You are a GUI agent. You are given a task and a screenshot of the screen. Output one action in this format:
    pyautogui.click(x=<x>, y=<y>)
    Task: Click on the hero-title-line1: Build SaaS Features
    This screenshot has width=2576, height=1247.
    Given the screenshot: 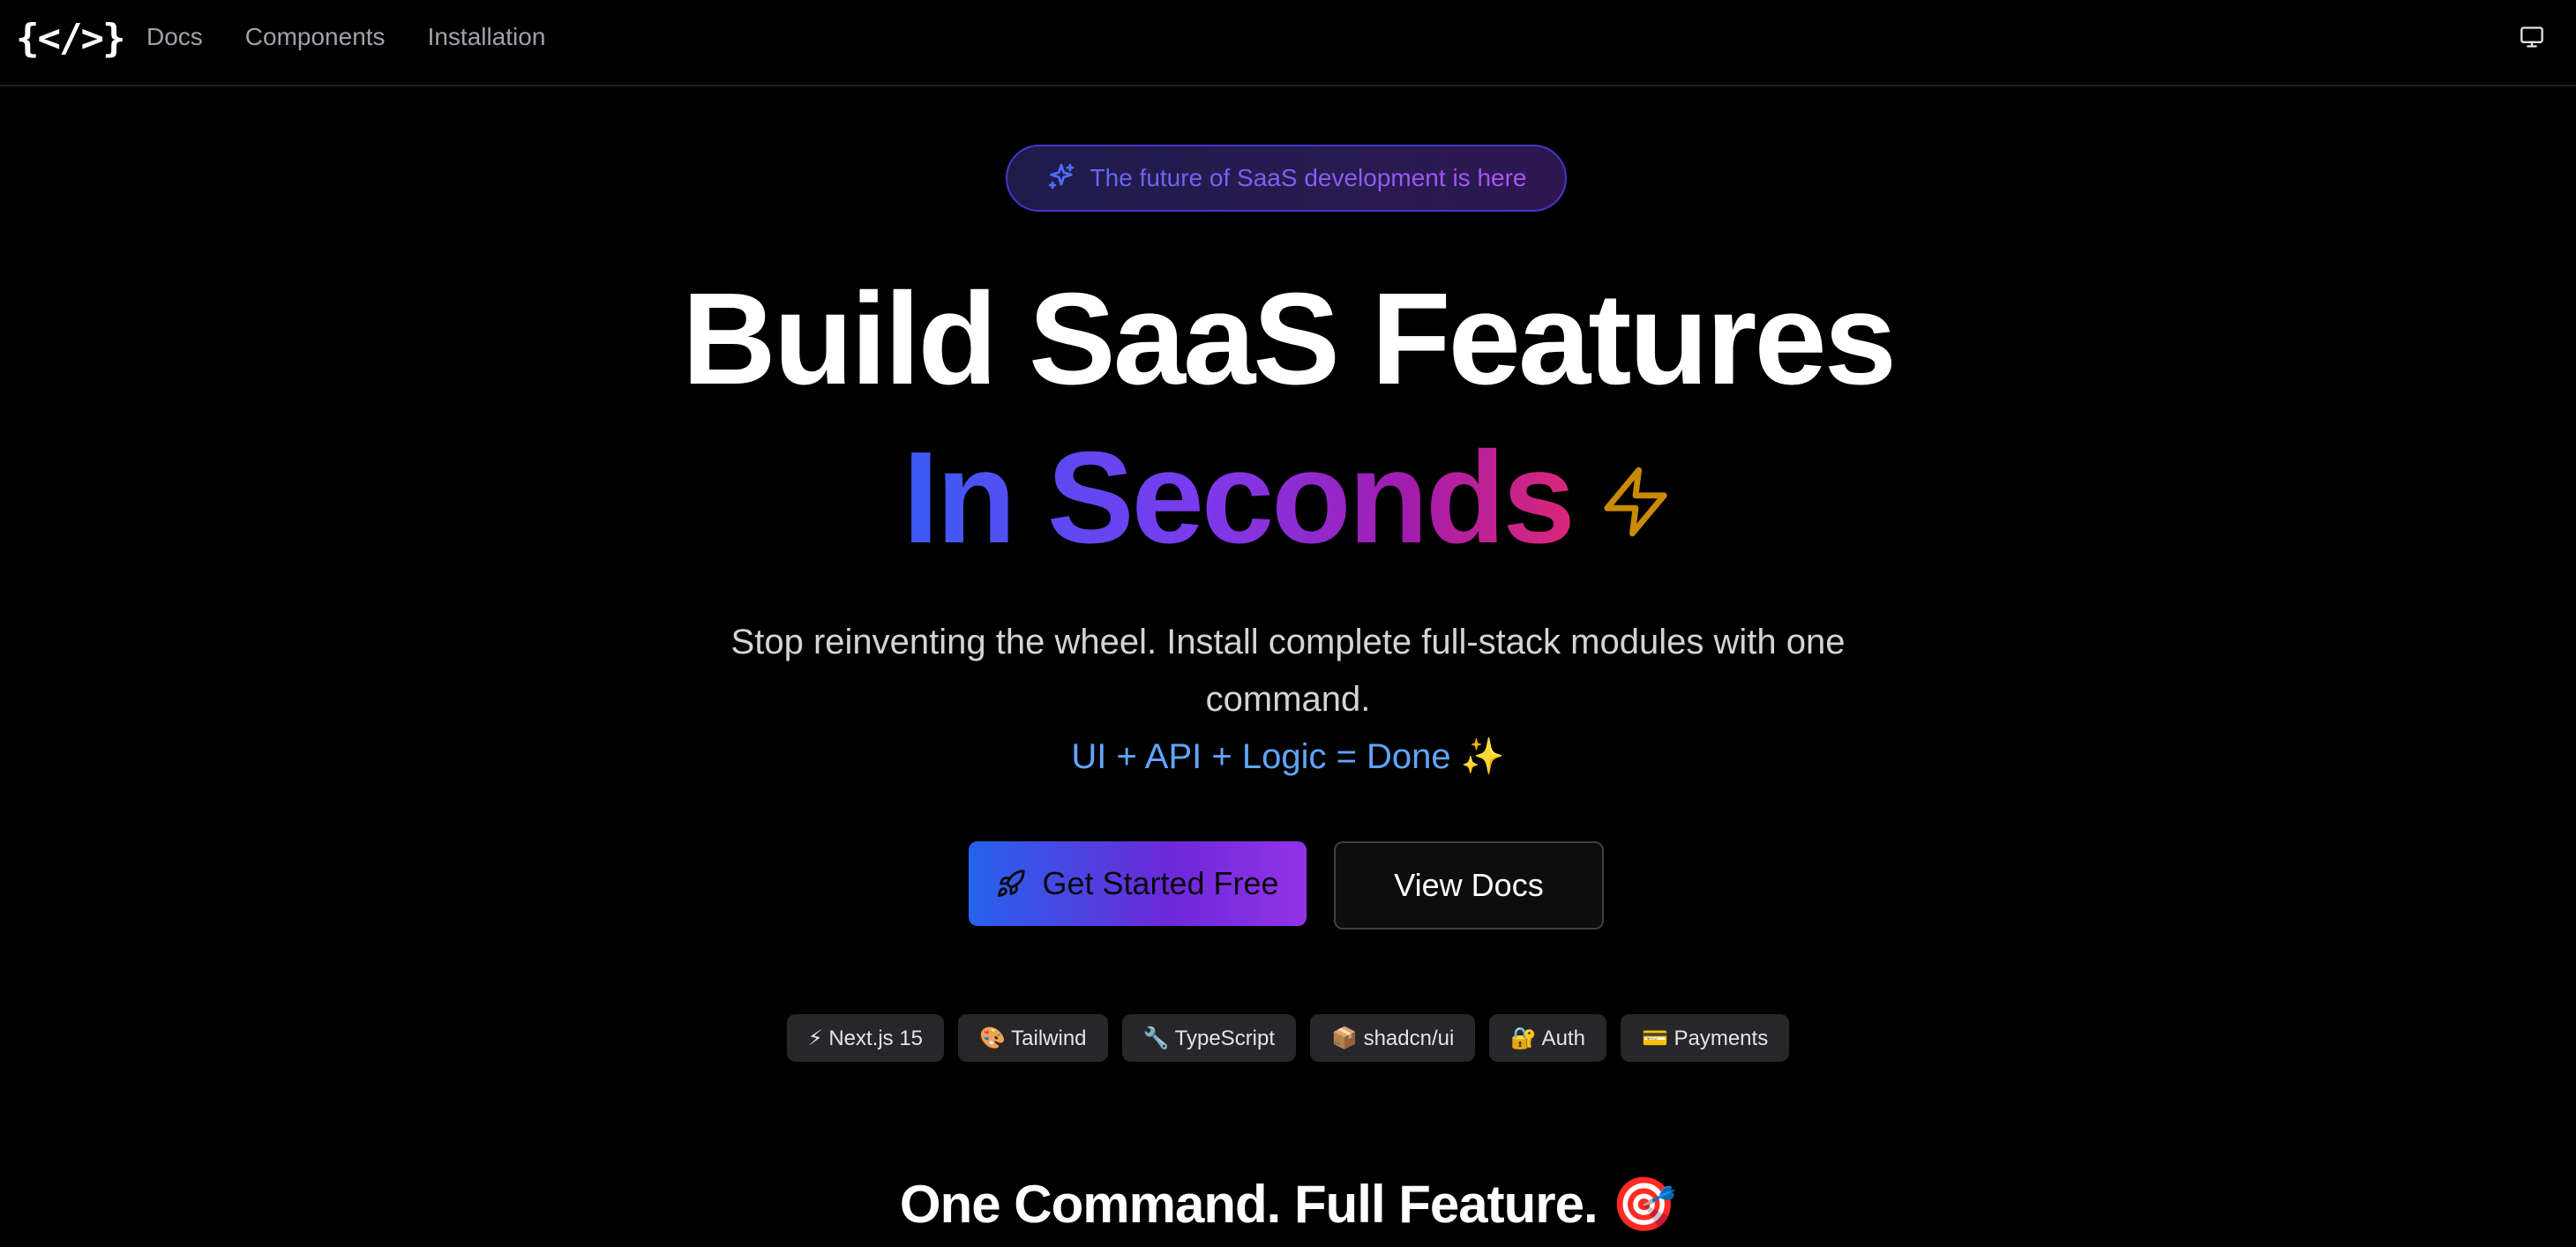 What is the action you would take?
    pyautogui.click(x=1289, y=339)
    